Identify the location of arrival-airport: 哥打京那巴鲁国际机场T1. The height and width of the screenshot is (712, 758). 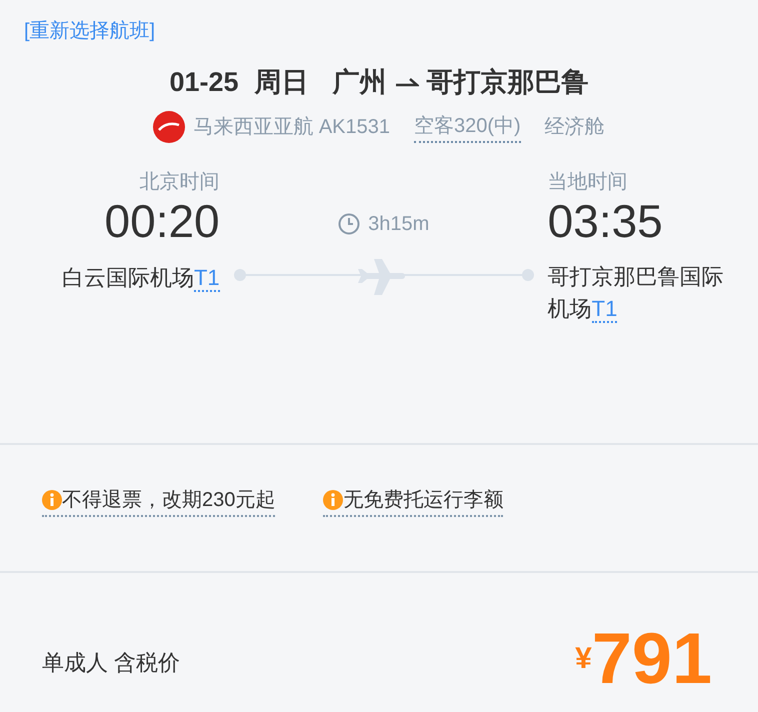
(636, 293).